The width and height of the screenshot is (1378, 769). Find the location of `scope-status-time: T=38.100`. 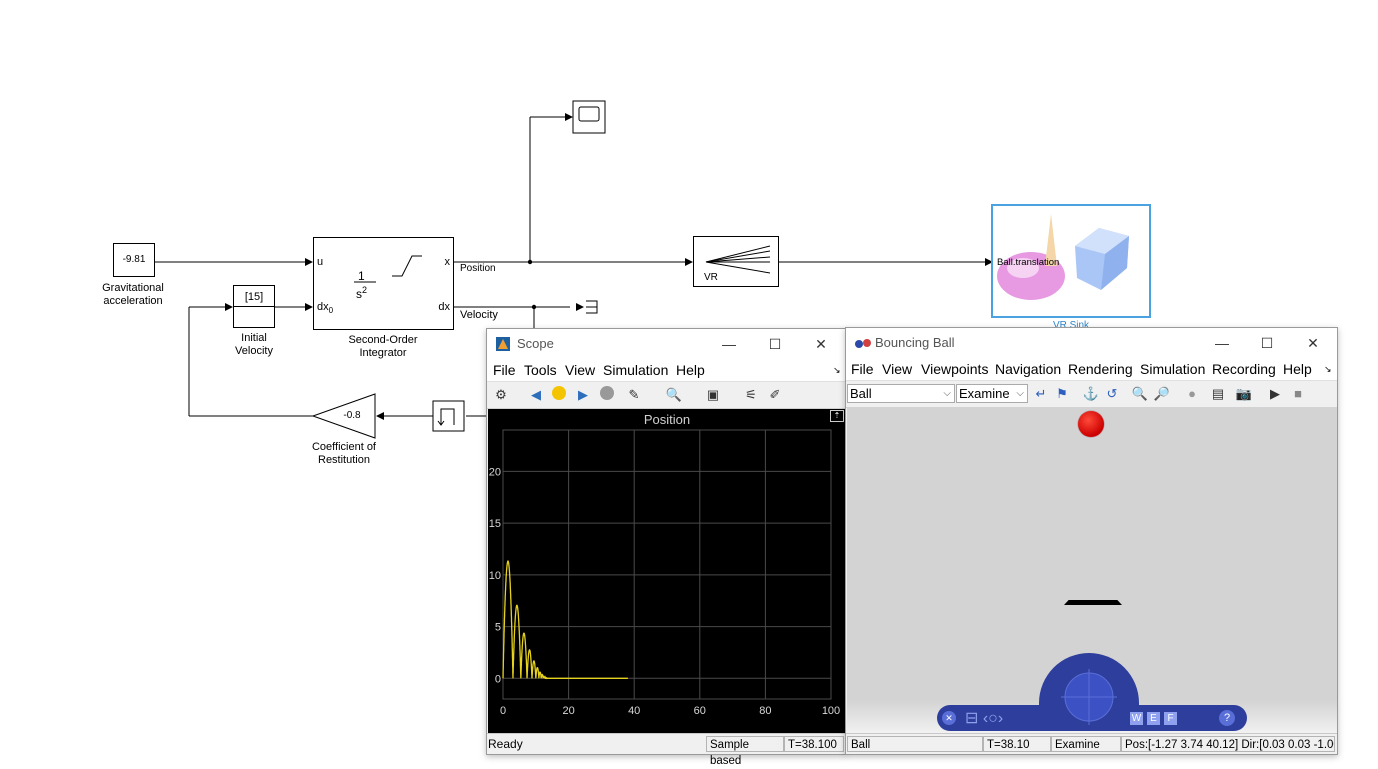

scope-status-time: T=38.100 is located at coordinates (814, 744).